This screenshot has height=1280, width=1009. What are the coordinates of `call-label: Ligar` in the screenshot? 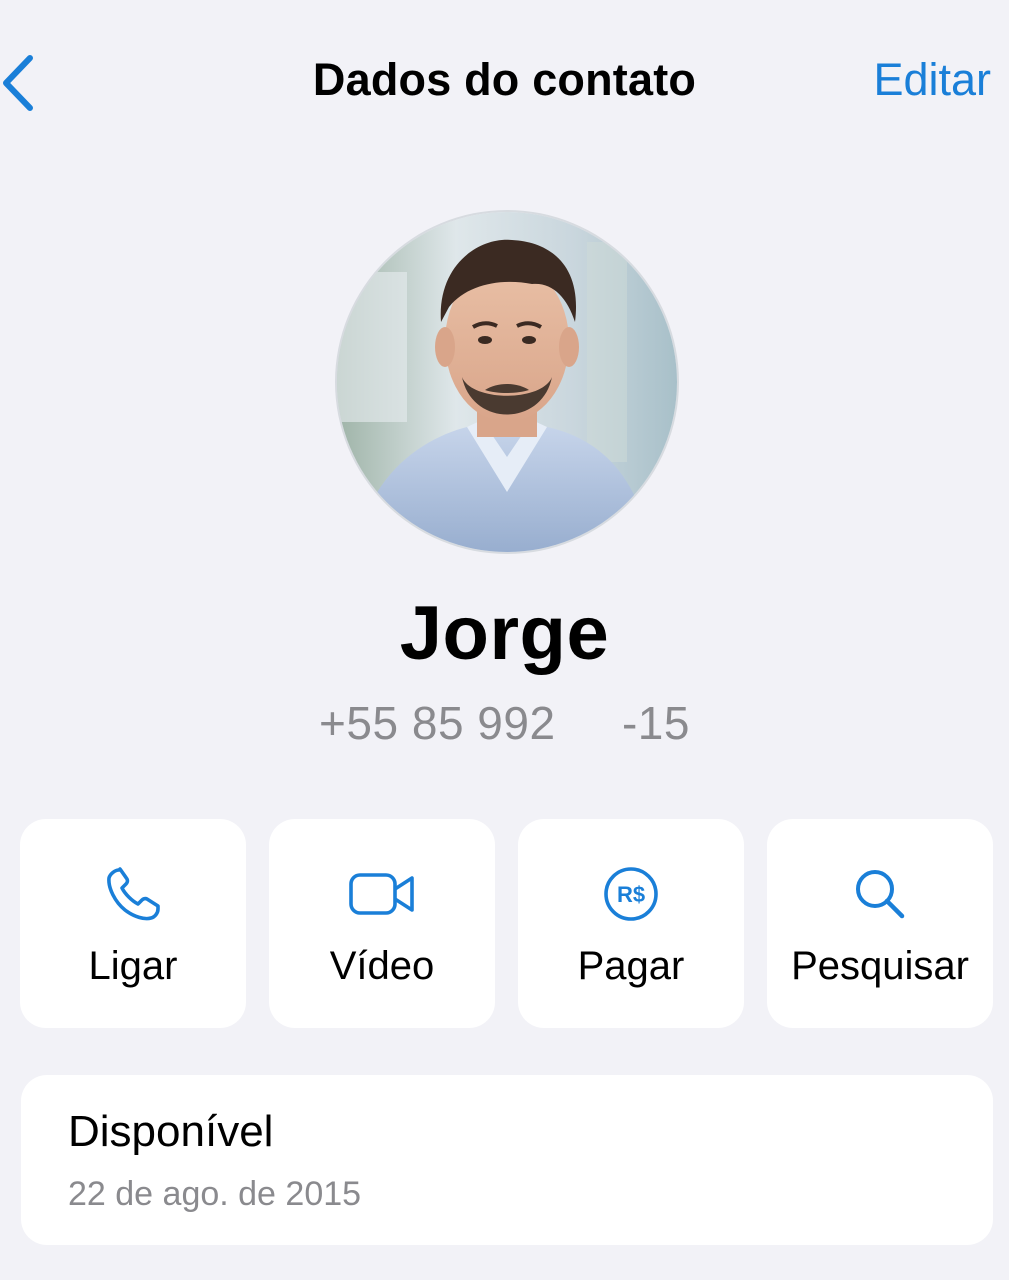 It's located at (133, 966).